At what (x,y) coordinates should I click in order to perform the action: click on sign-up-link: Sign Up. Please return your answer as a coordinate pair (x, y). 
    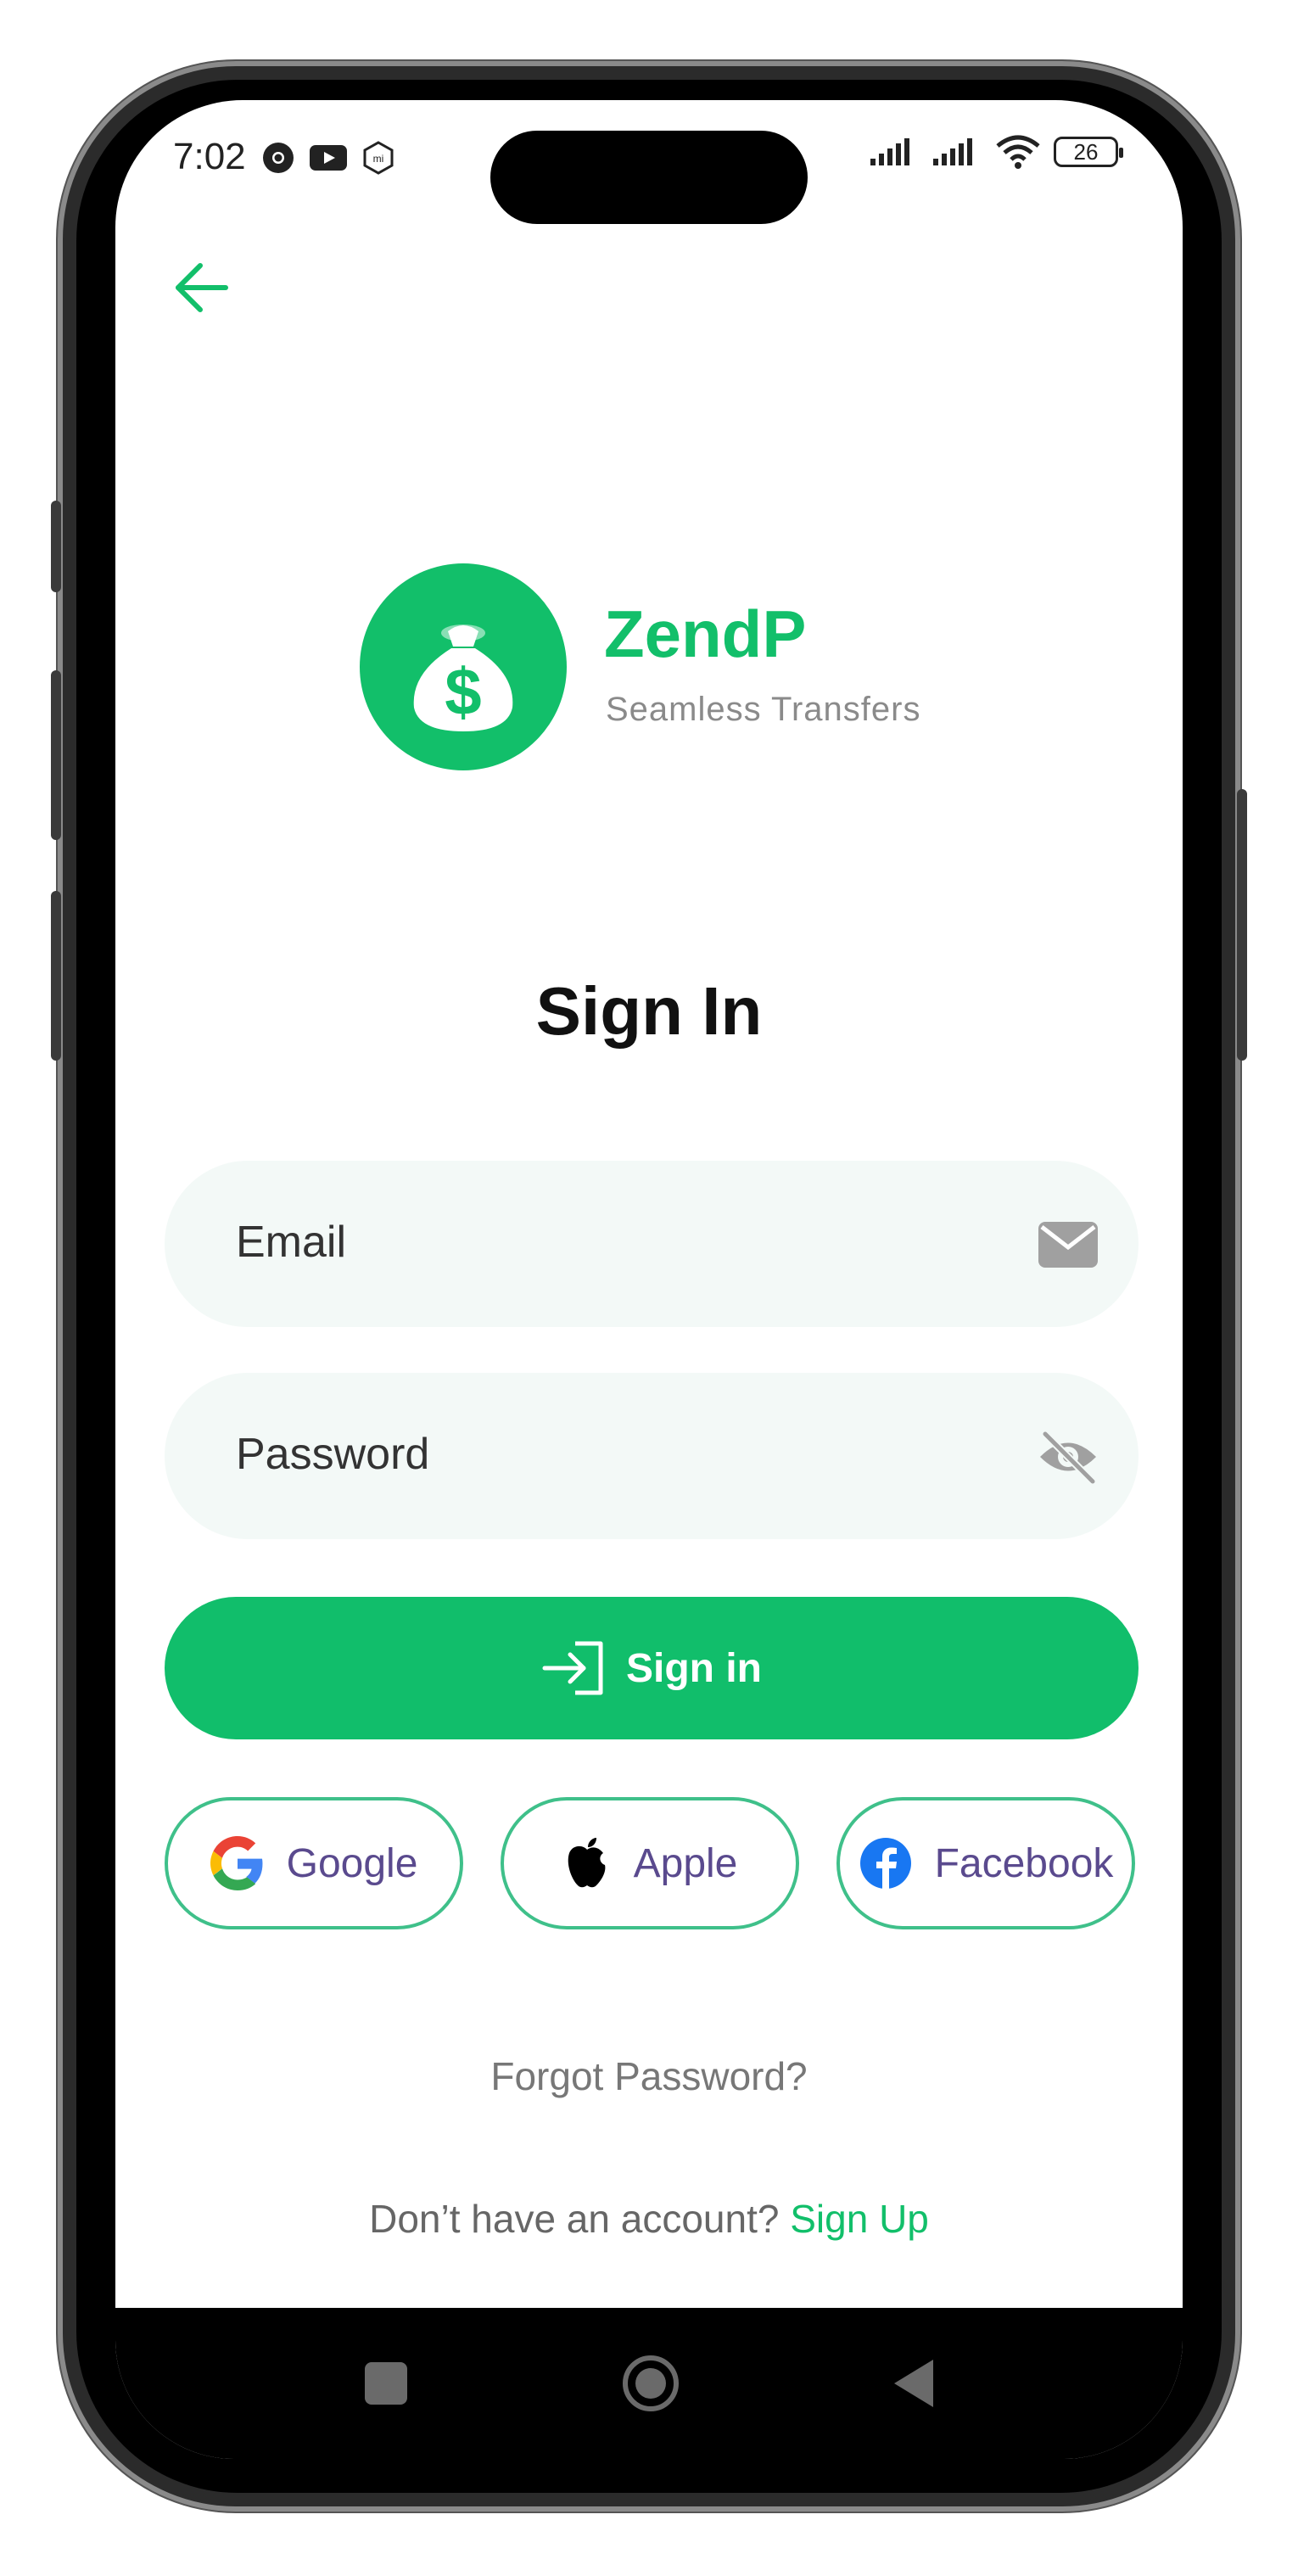
    Looking at the image, I should click on (859, 2219).